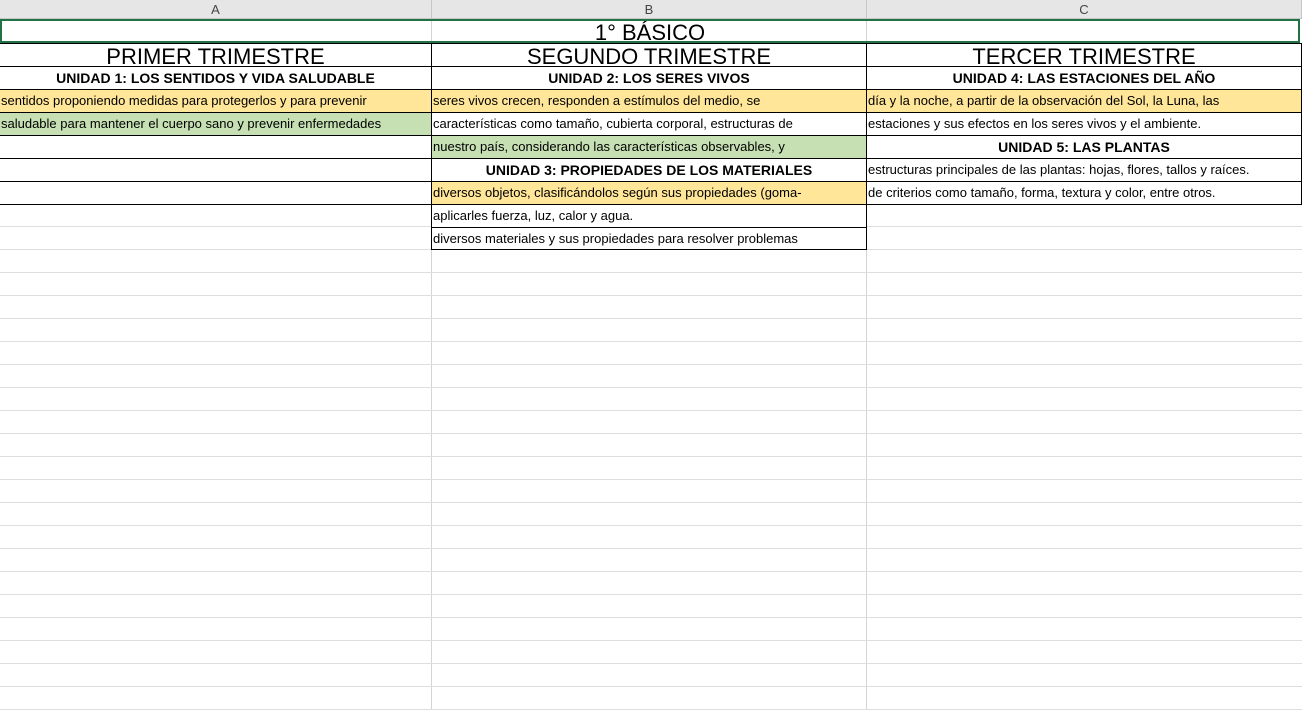  What do you see at coordinates (649, 170) in the screenshot?
I see `unit-3-heading: UNIDAD 3: PROPIEDADES DE LOS MATERIALES` at bounding box center [649, 170].